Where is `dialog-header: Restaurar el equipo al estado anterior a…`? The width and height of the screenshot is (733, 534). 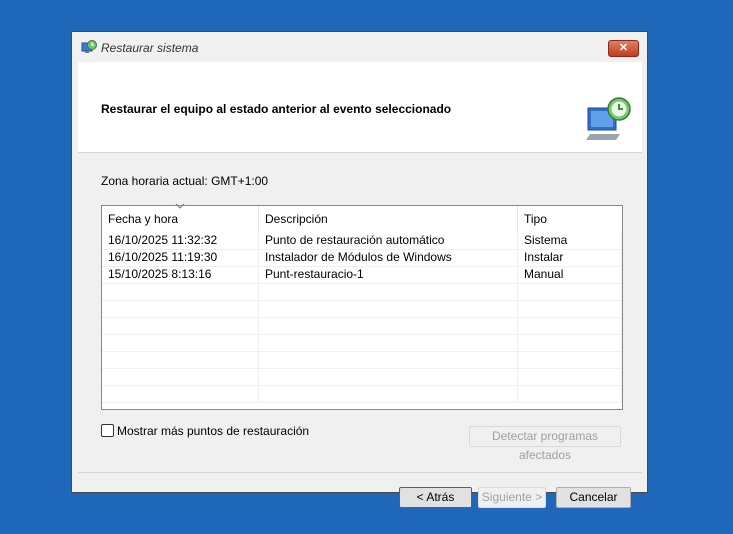 dialog-header: Restaurar el equipo al estado anterior a… is located at coordinates (360, 107).